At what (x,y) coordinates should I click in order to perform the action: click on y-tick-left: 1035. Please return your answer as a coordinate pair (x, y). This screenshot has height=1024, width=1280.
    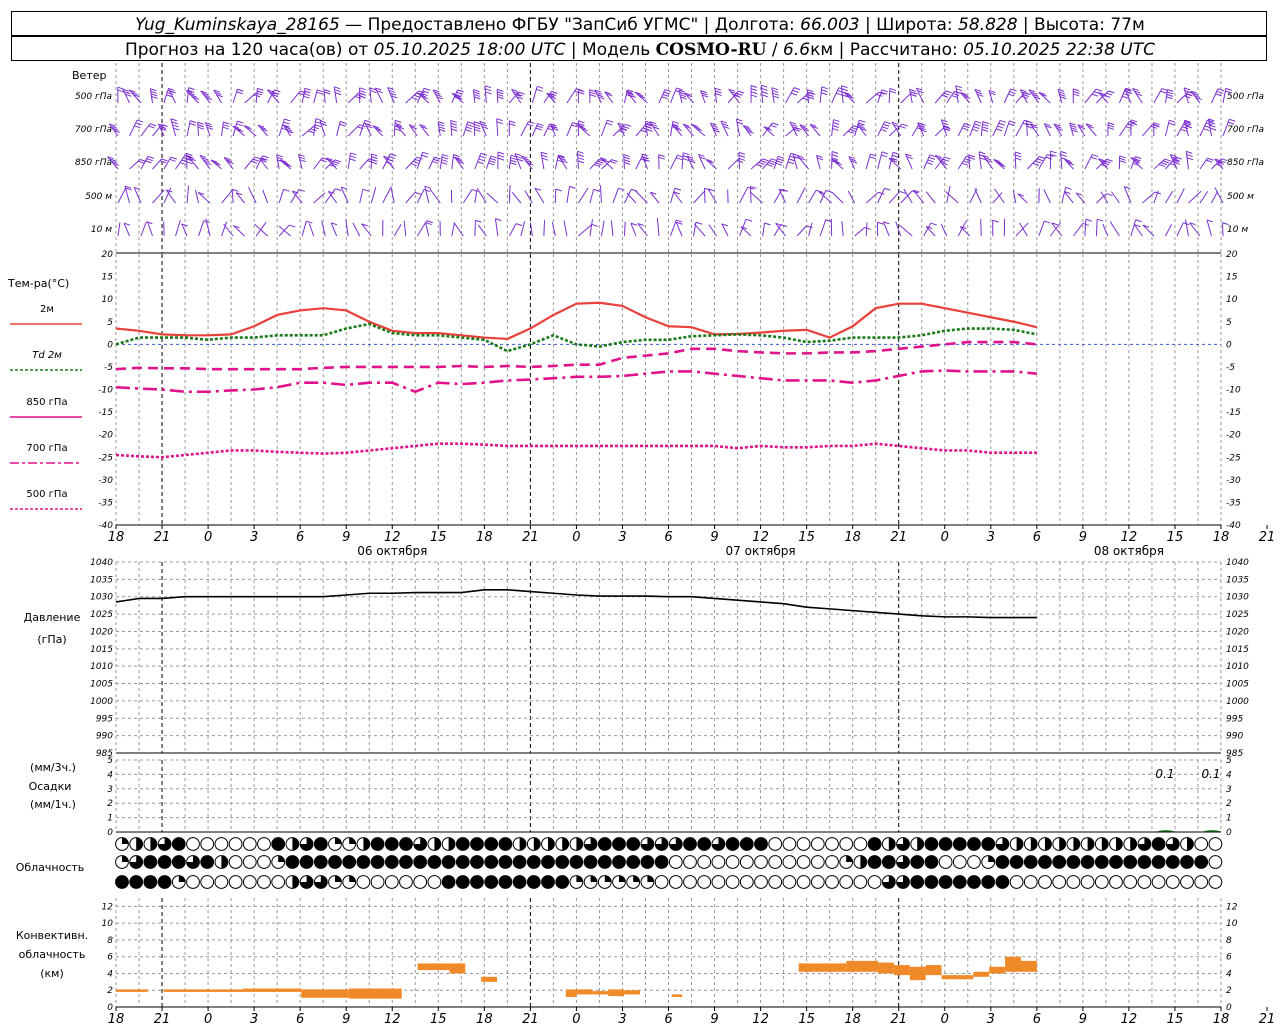
    Looking at the image, I should click on (101, 580).